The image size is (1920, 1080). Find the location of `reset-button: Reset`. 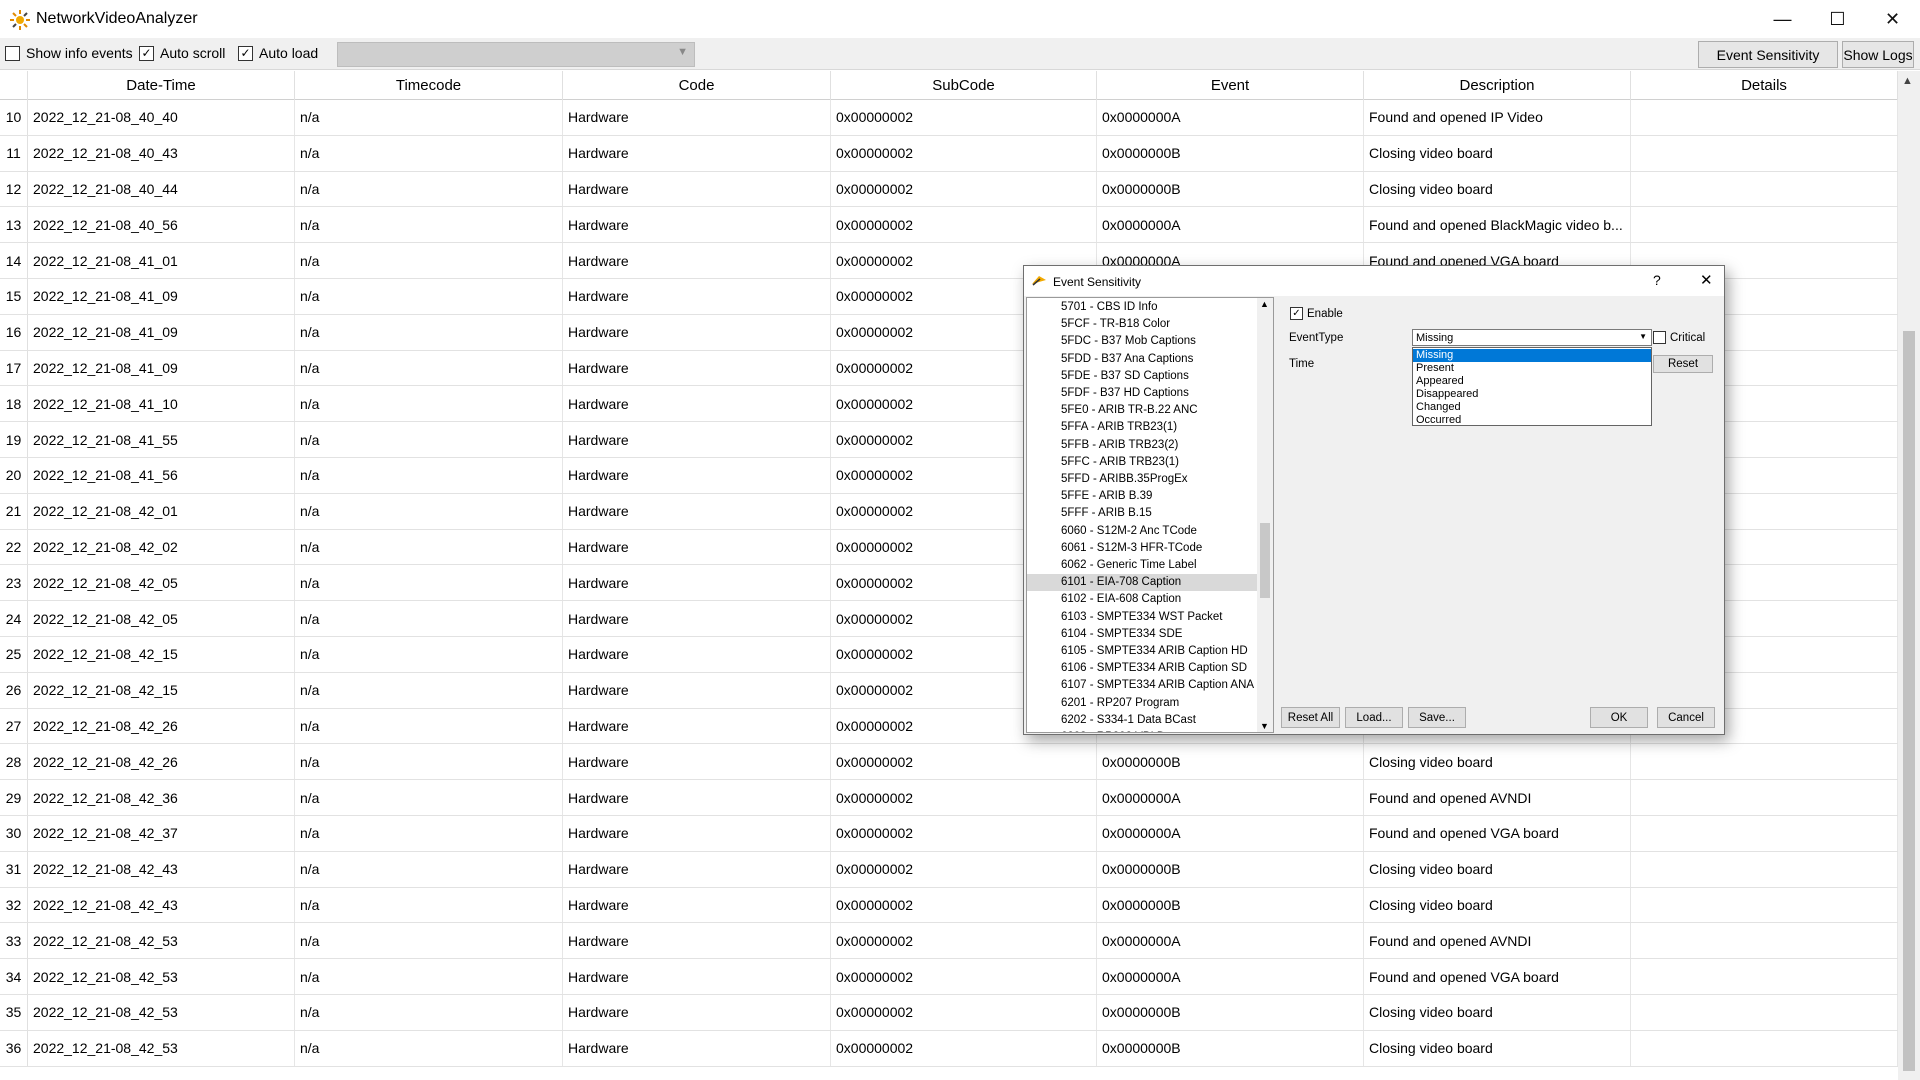

reset-button: Reset is located at coordinates (1683, 364).